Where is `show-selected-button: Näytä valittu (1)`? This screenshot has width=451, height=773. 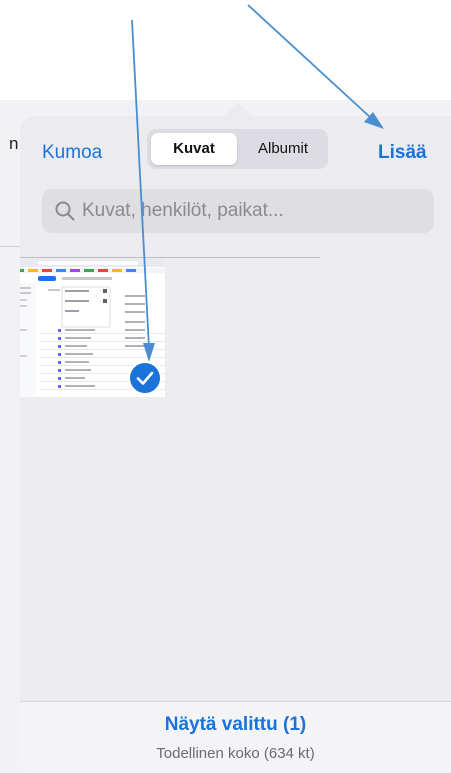
show-selected-button: Näytä valittu (1) is located at coordinates (235, 725).